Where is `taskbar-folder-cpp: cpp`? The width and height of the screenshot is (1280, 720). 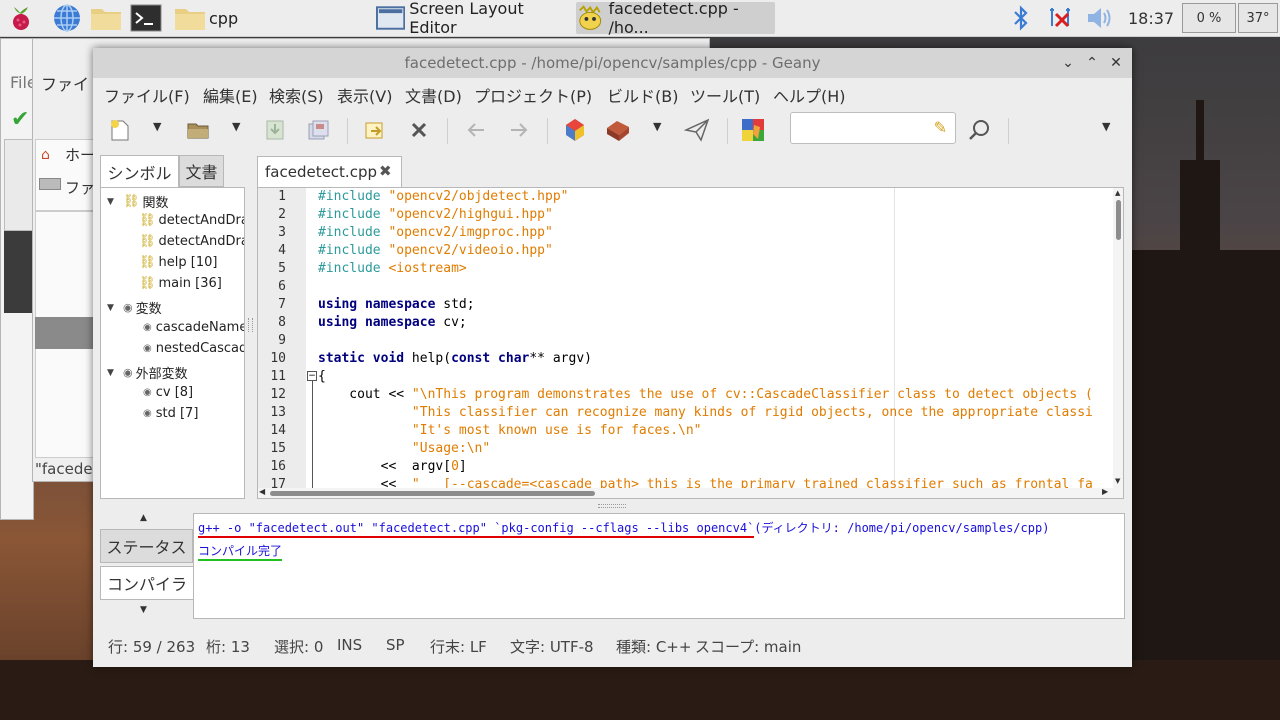
taskbar-folder-cpp: cpp is located at coordinates (269, 18).